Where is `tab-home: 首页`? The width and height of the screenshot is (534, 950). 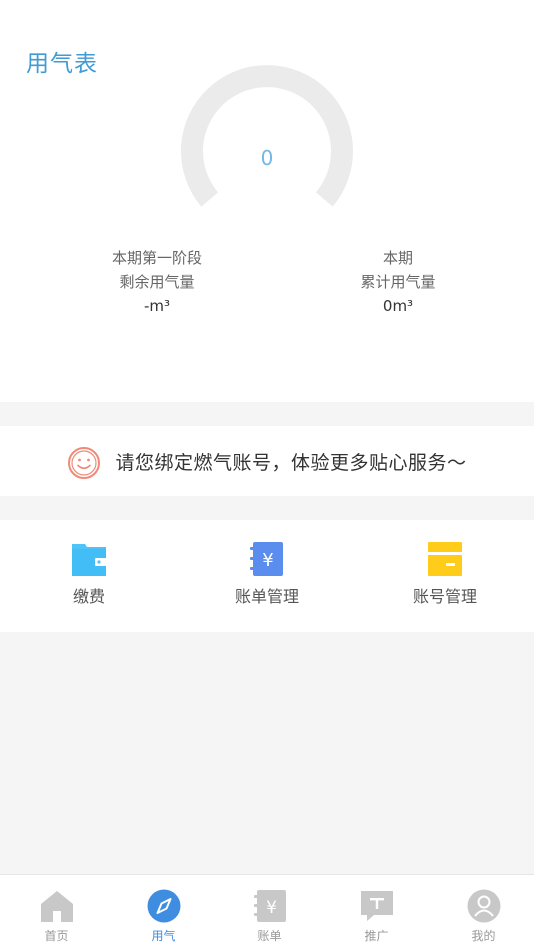 tab-home: 首页 is located at coordinates (56, 912).